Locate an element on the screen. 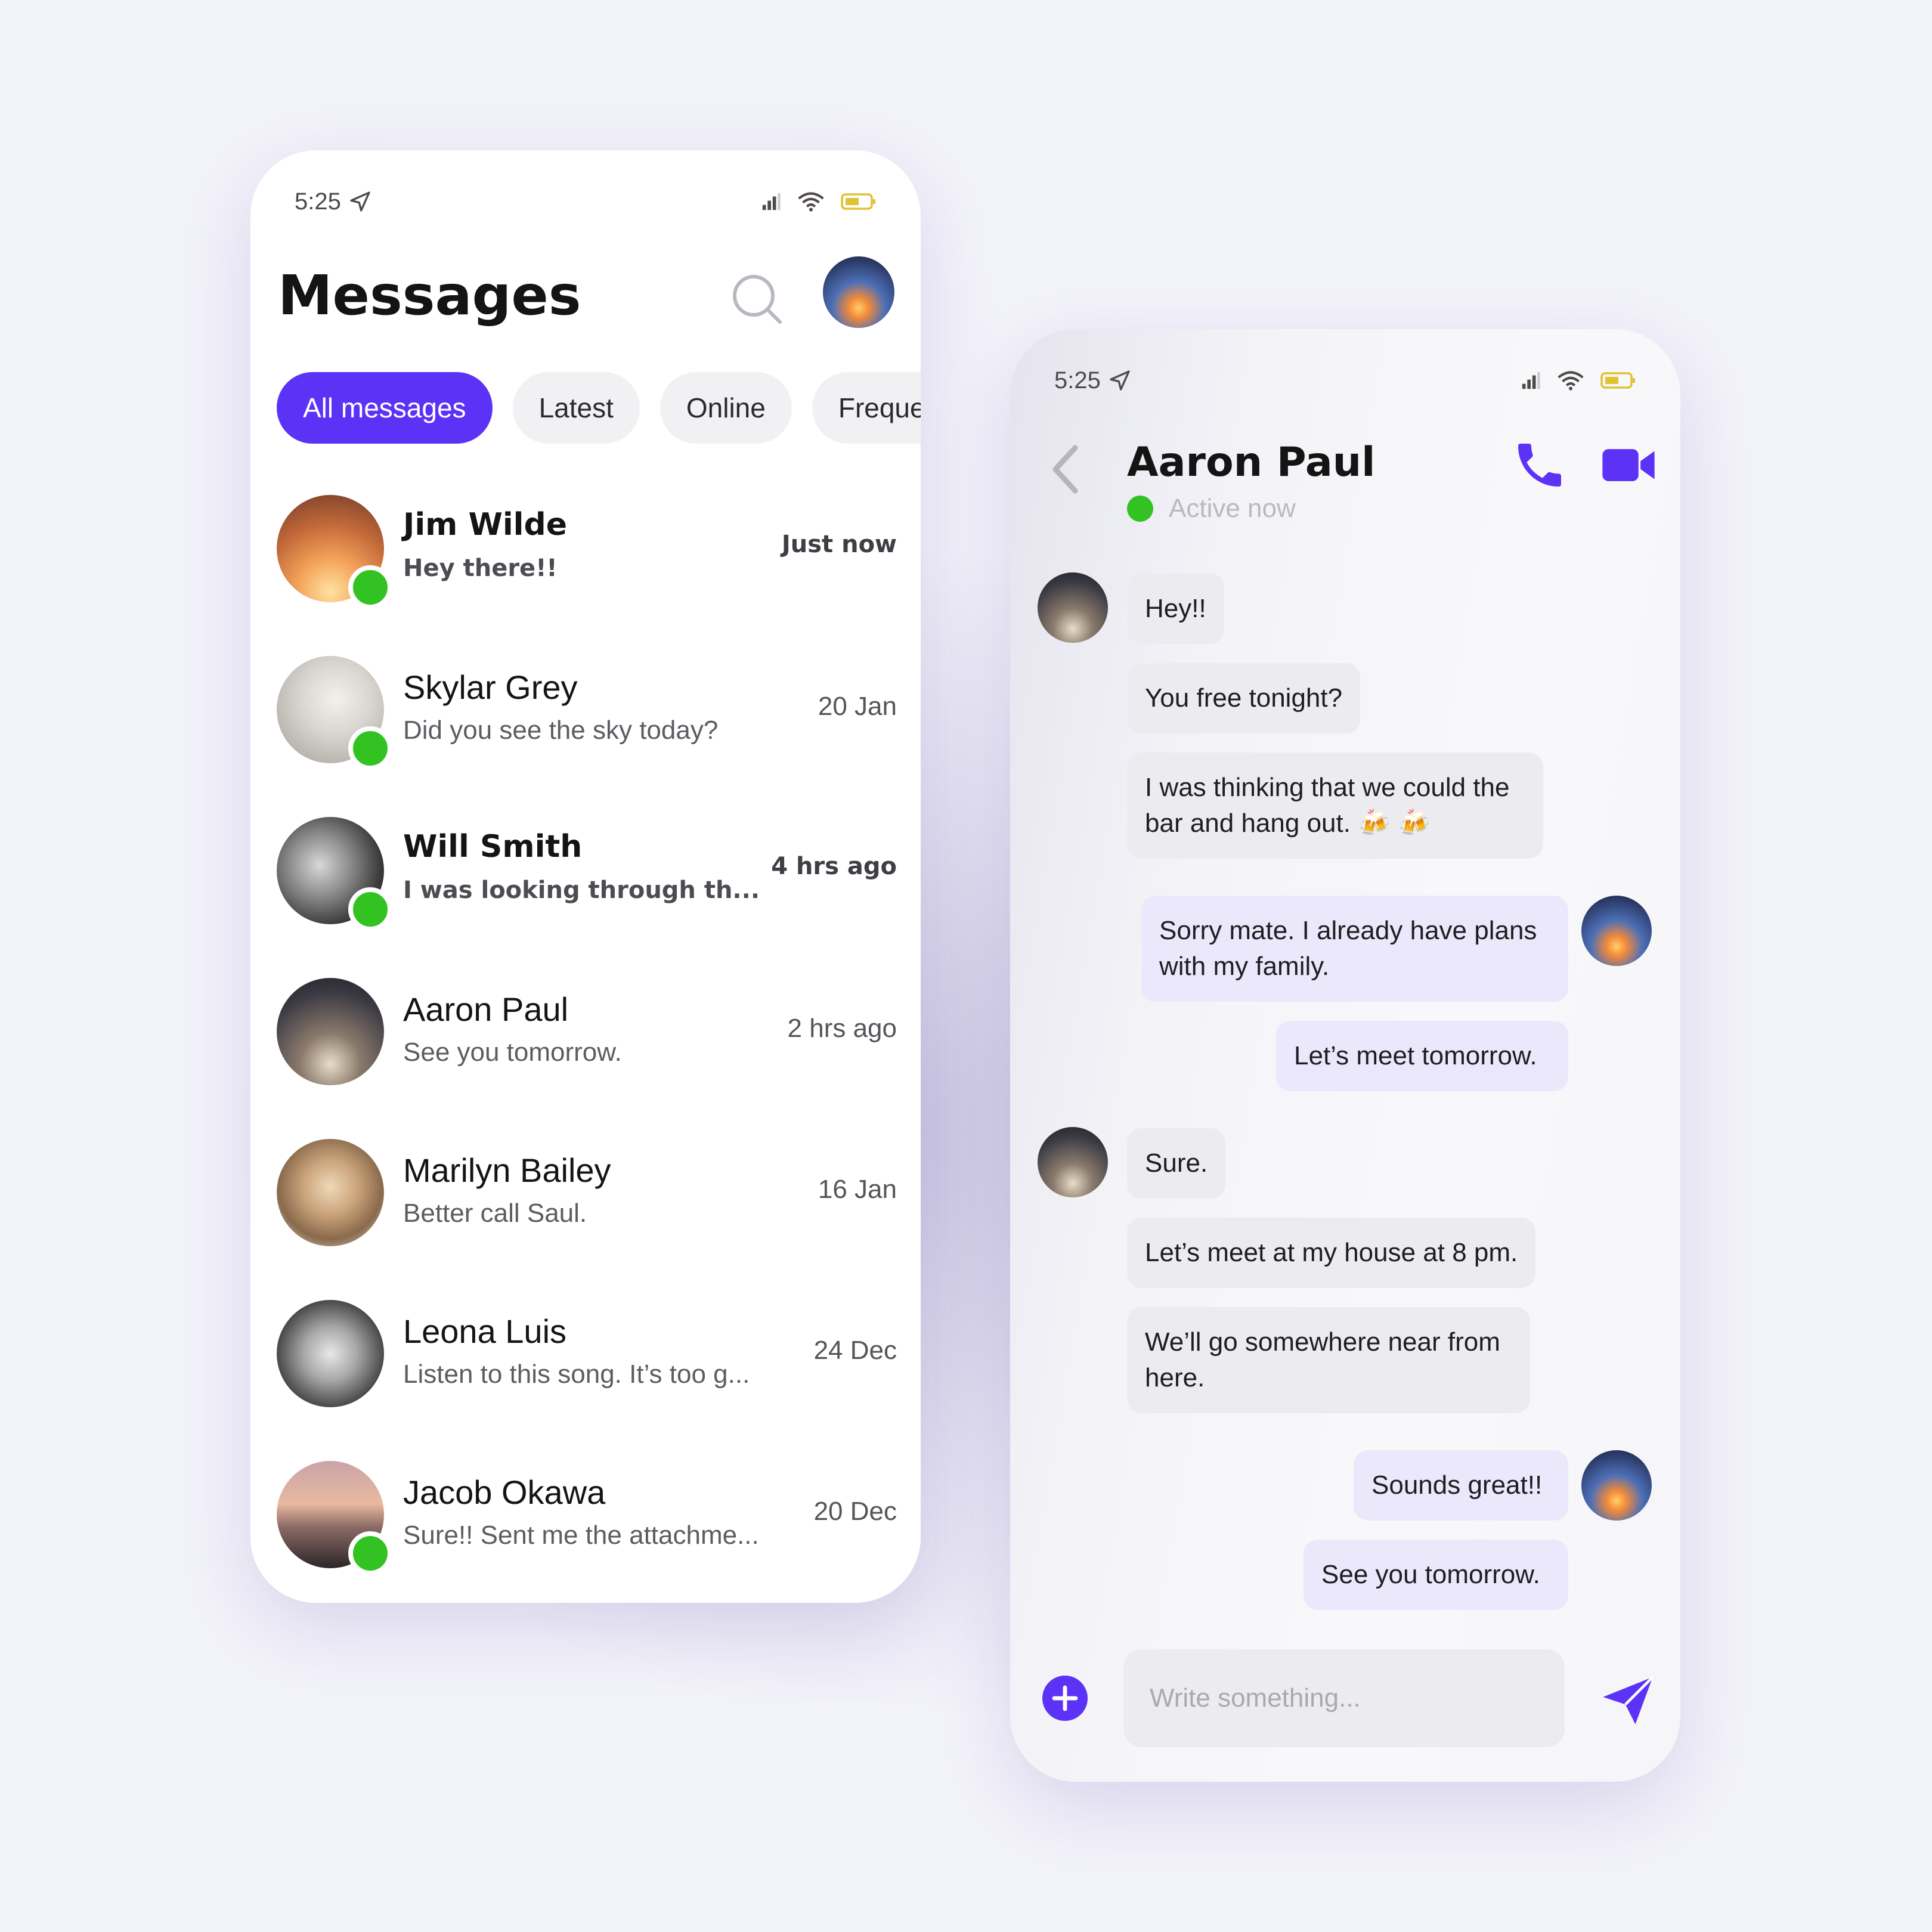 The width and height of the screenshot is (1932, 1932). message-bubble-incoming: You free tonight? is located at coordinates (1244, 698).